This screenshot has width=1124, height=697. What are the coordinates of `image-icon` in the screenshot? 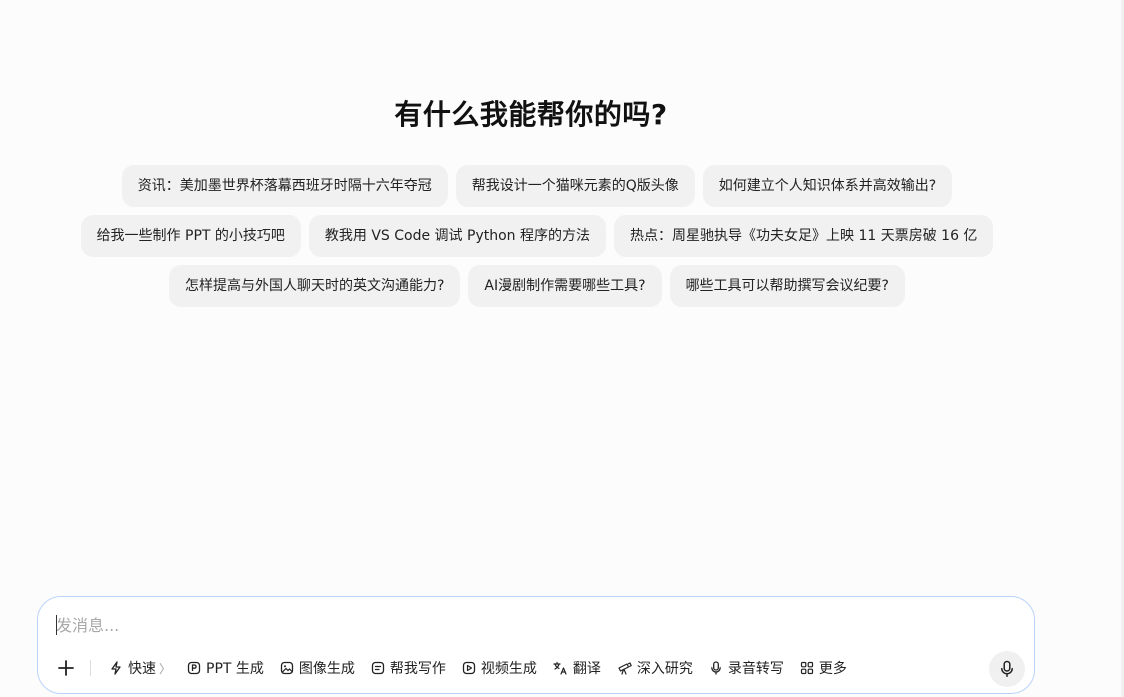 It's located at (287, 668).